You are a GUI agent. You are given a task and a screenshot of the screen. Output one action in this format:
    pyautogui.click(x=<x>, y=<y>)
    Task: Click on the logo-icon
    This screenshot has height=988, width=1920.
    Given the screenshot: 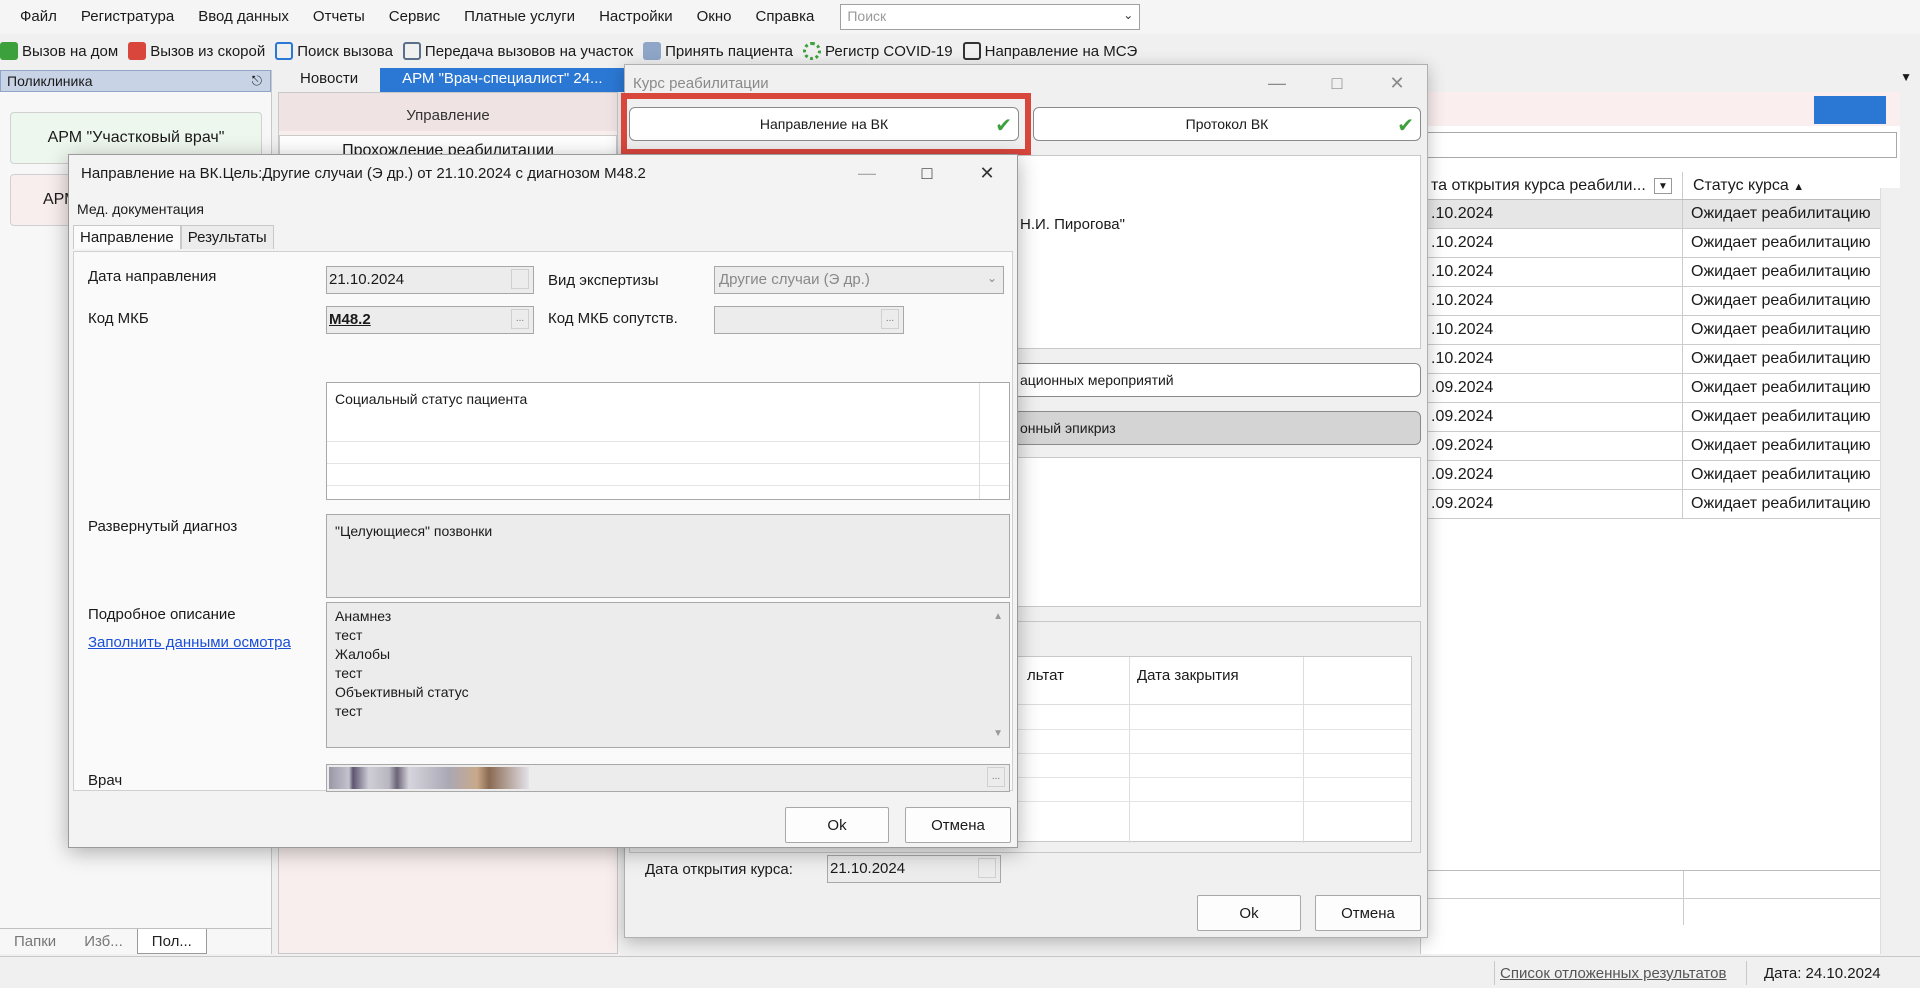 What is the action you would take?
    pyautogui.click(x=1850, y=110)
    